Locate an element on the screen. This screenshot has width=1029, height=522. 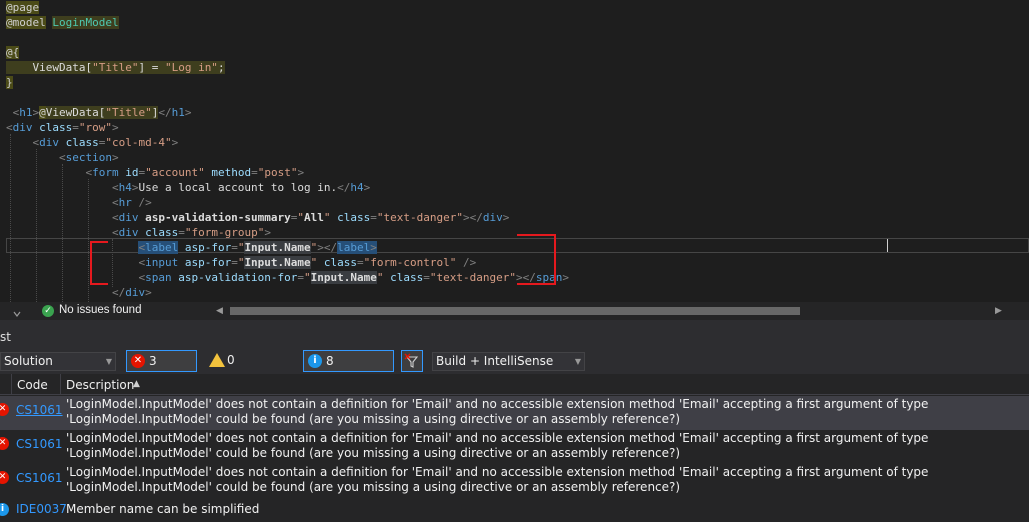
code-line: @model LoginModel is located at coordinates (62, 22).